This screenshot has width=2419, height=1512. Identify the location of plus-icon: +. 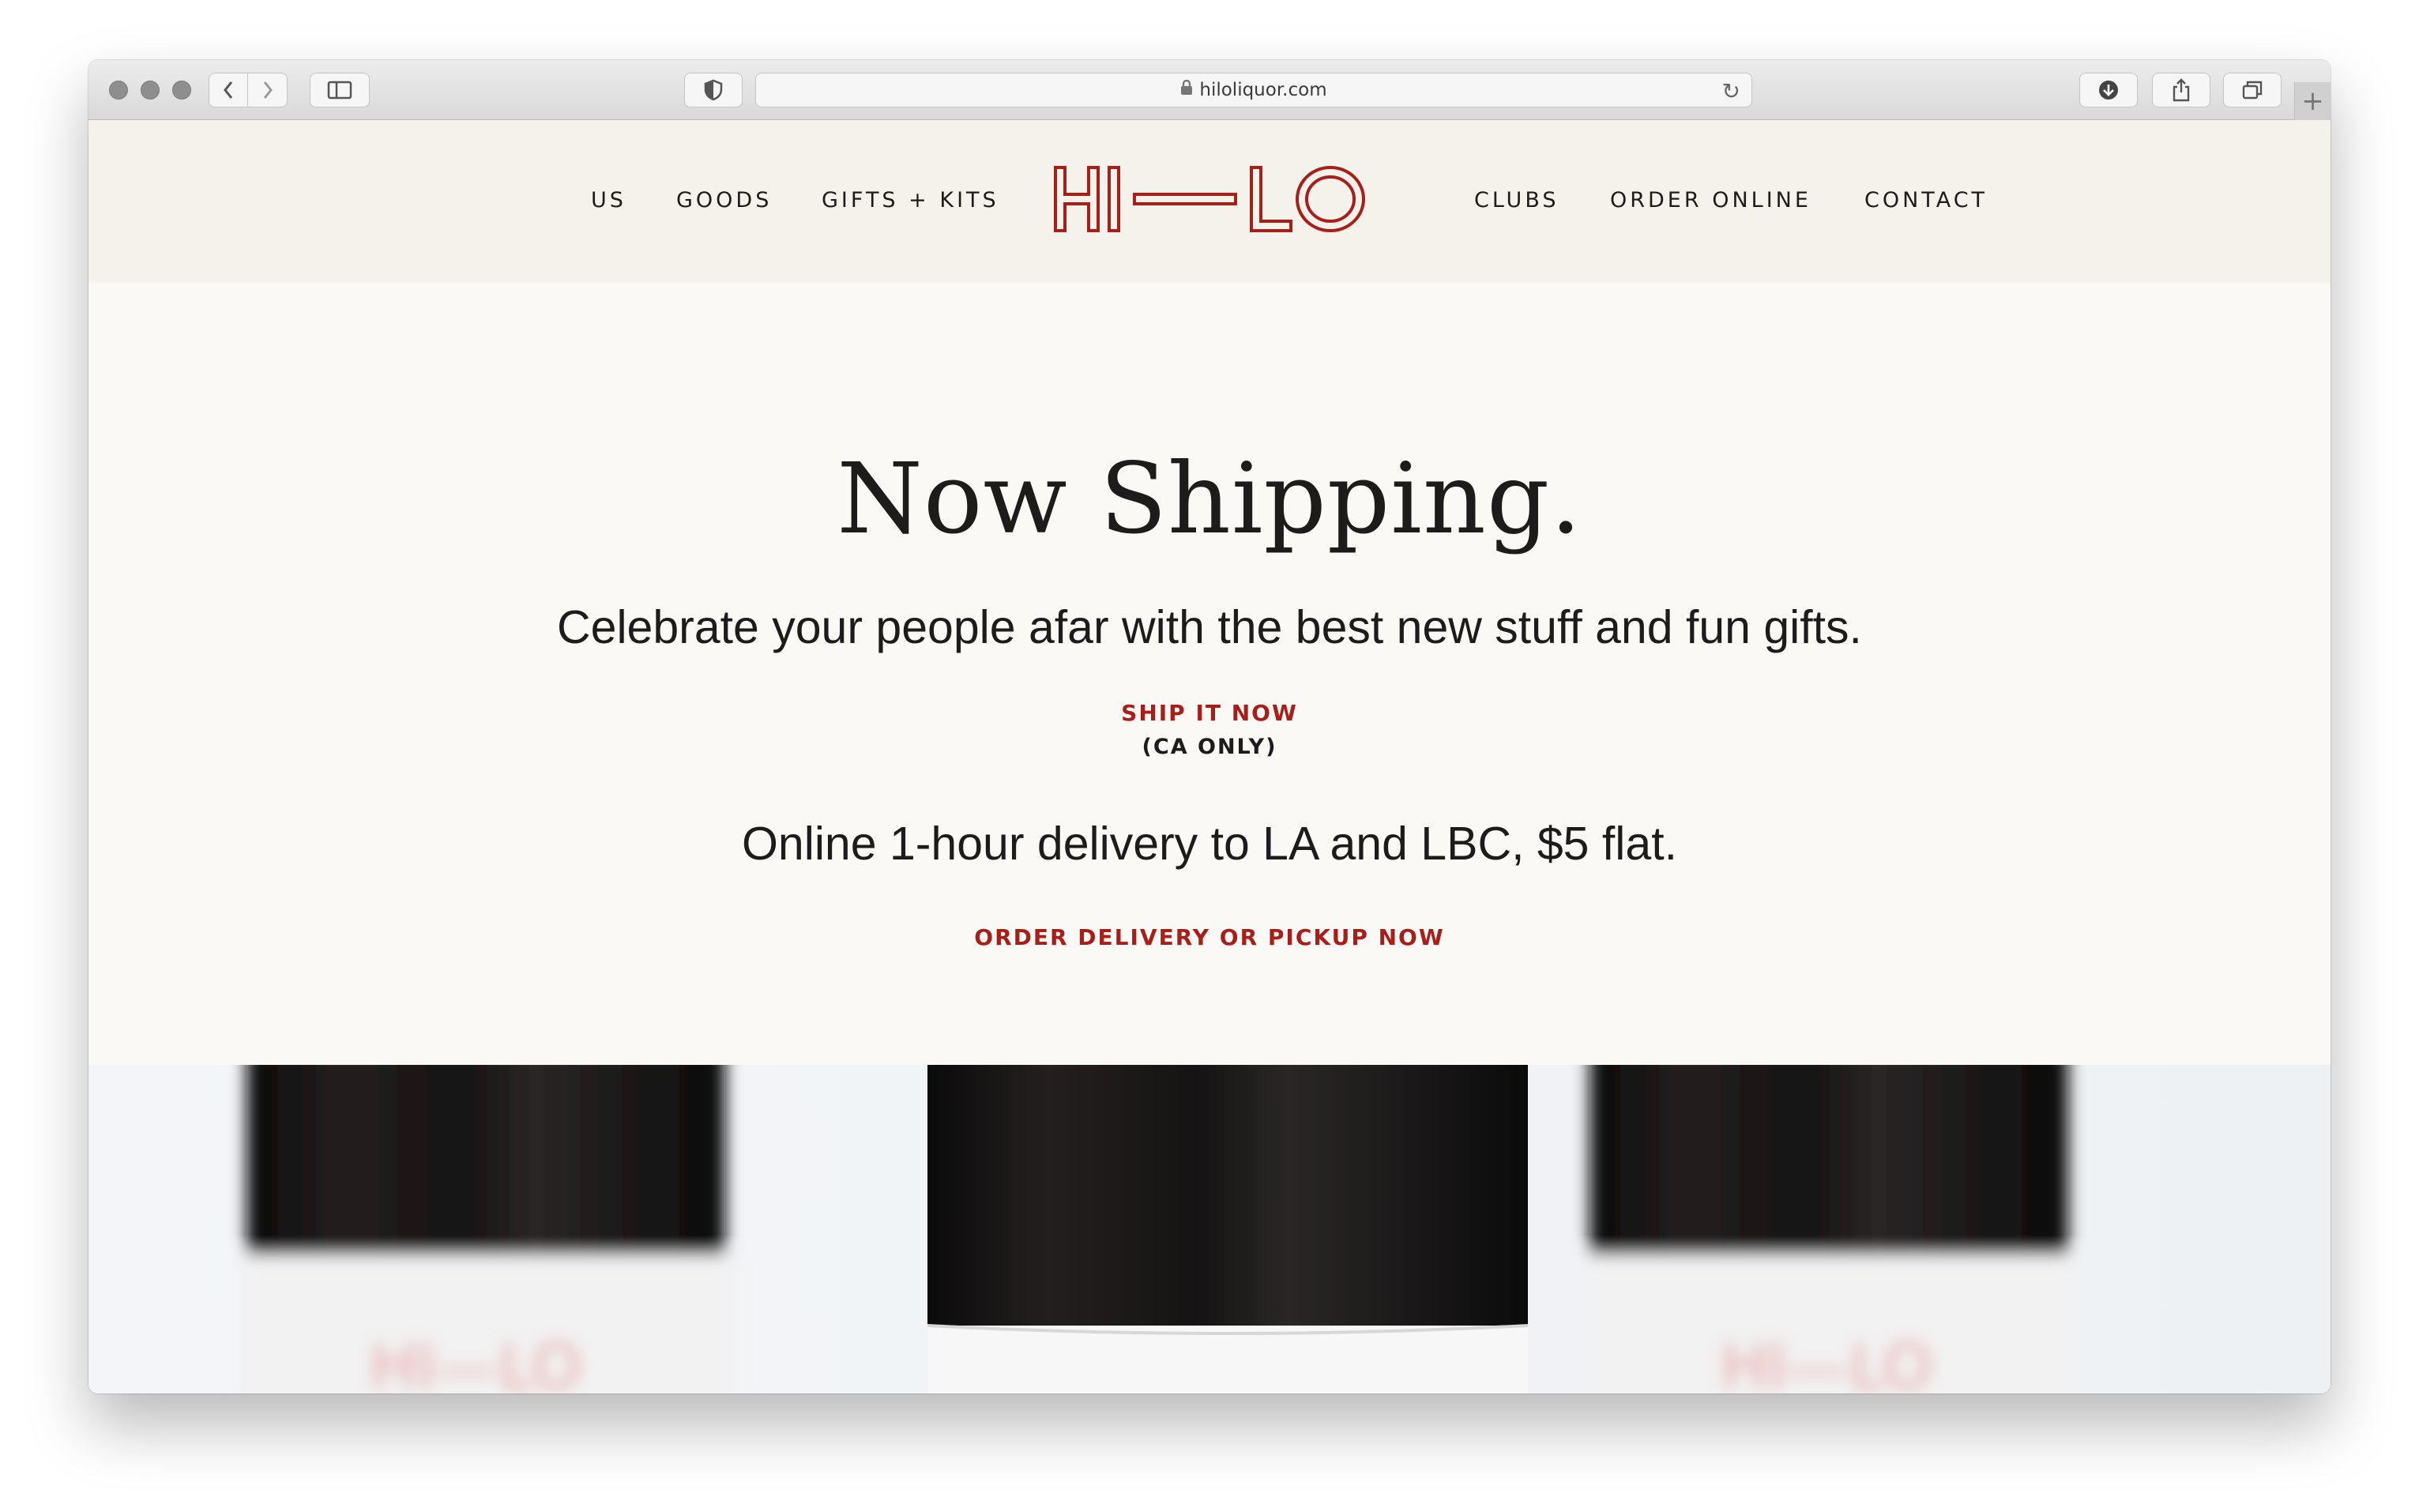
(2312, 101).